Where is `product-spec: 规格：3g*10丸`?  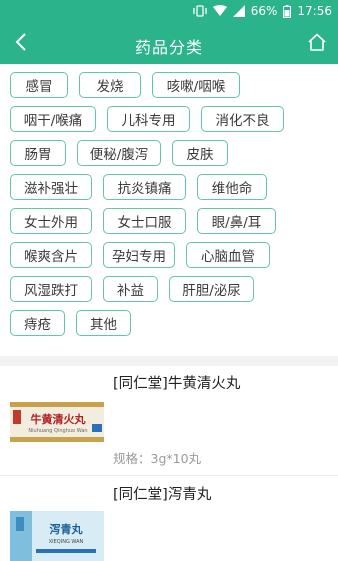 product-spec: 规格：3g*10丸 is located at coordinates (157, 458).